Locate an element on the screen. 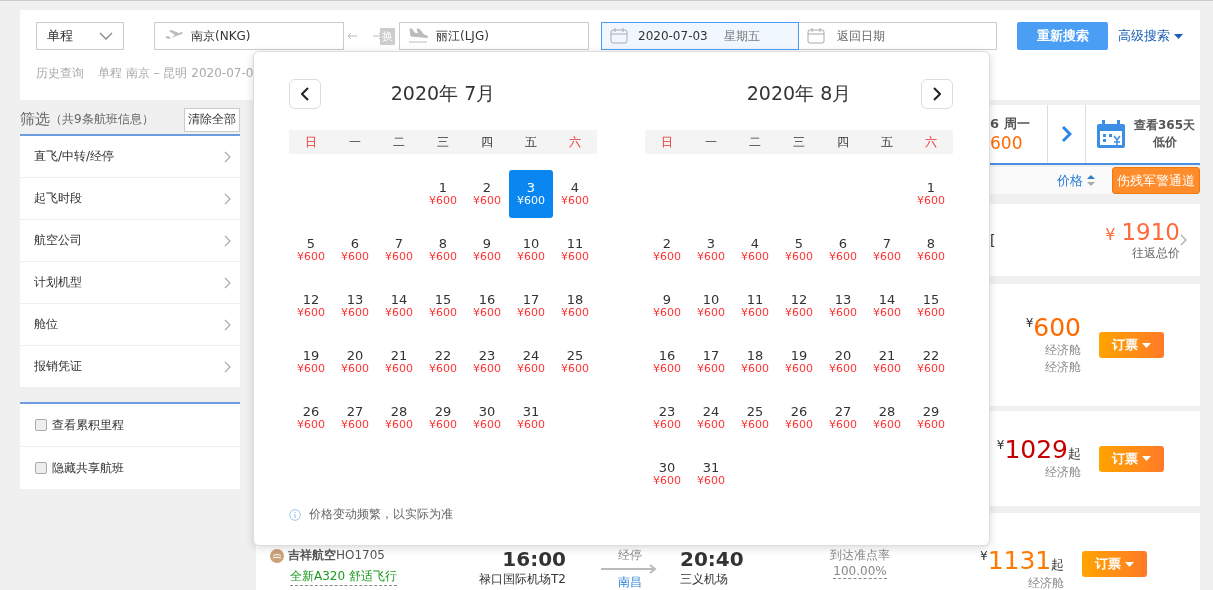 The image size is (1213, 590). previous-month-button is located at coordinates (305, 94).